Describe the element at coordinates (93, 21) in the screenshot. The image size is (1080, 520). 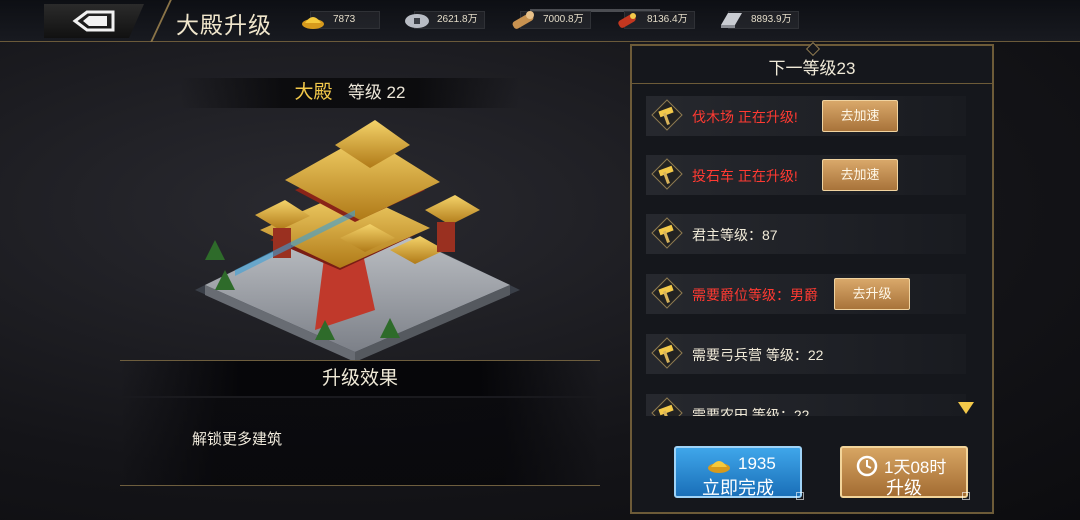
I see `back-arrow-icon` at that location.